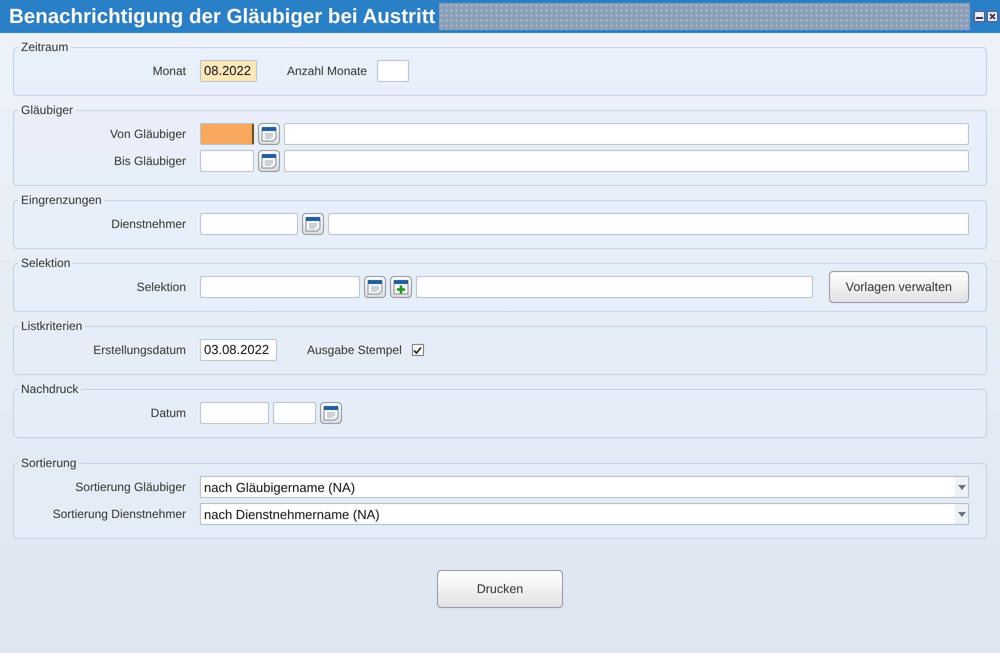 This screenshot has height=653, width=1000. Describe the element at coordinates (47, 110) in the screenshot. I see `section-legend: Gläubiger` at that location.